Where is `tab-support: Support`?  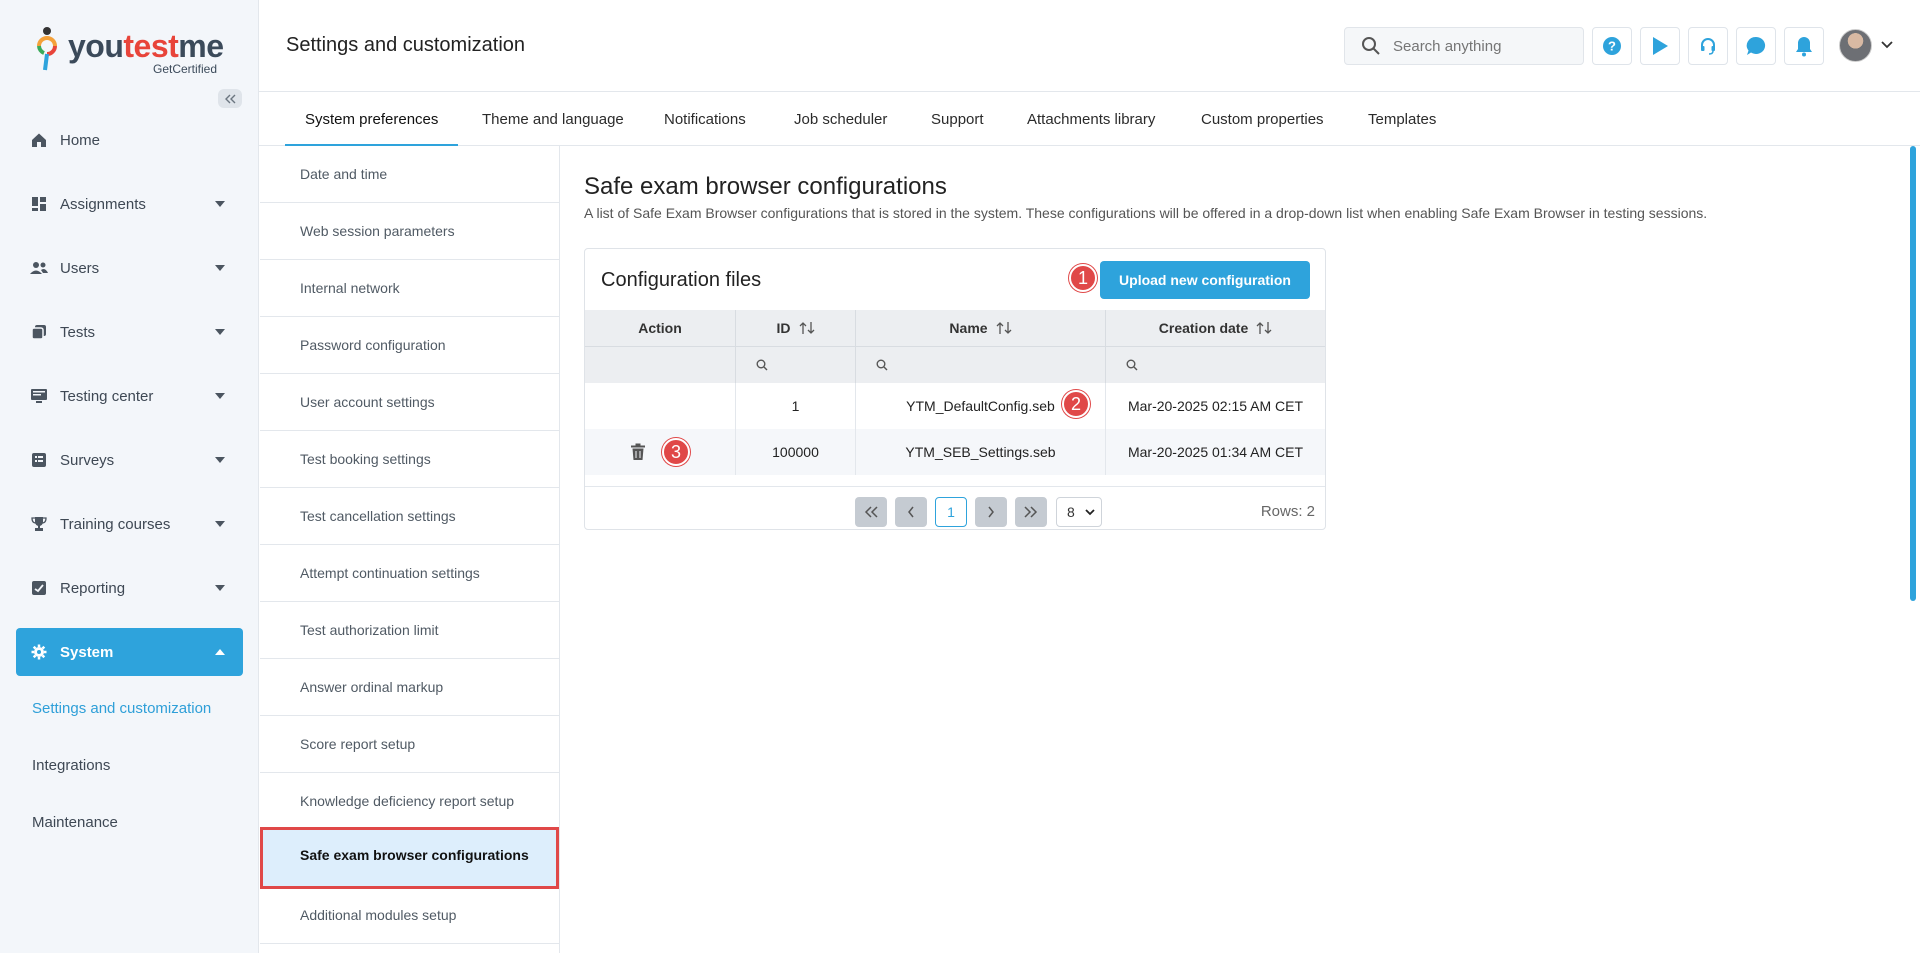
tab-support: Support is located at coordinates (957, 119).